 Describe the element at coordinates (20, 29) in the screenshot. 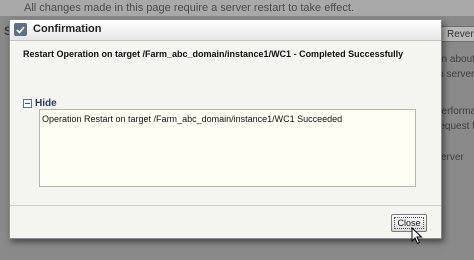

I see `confirmation-icon` at that location.